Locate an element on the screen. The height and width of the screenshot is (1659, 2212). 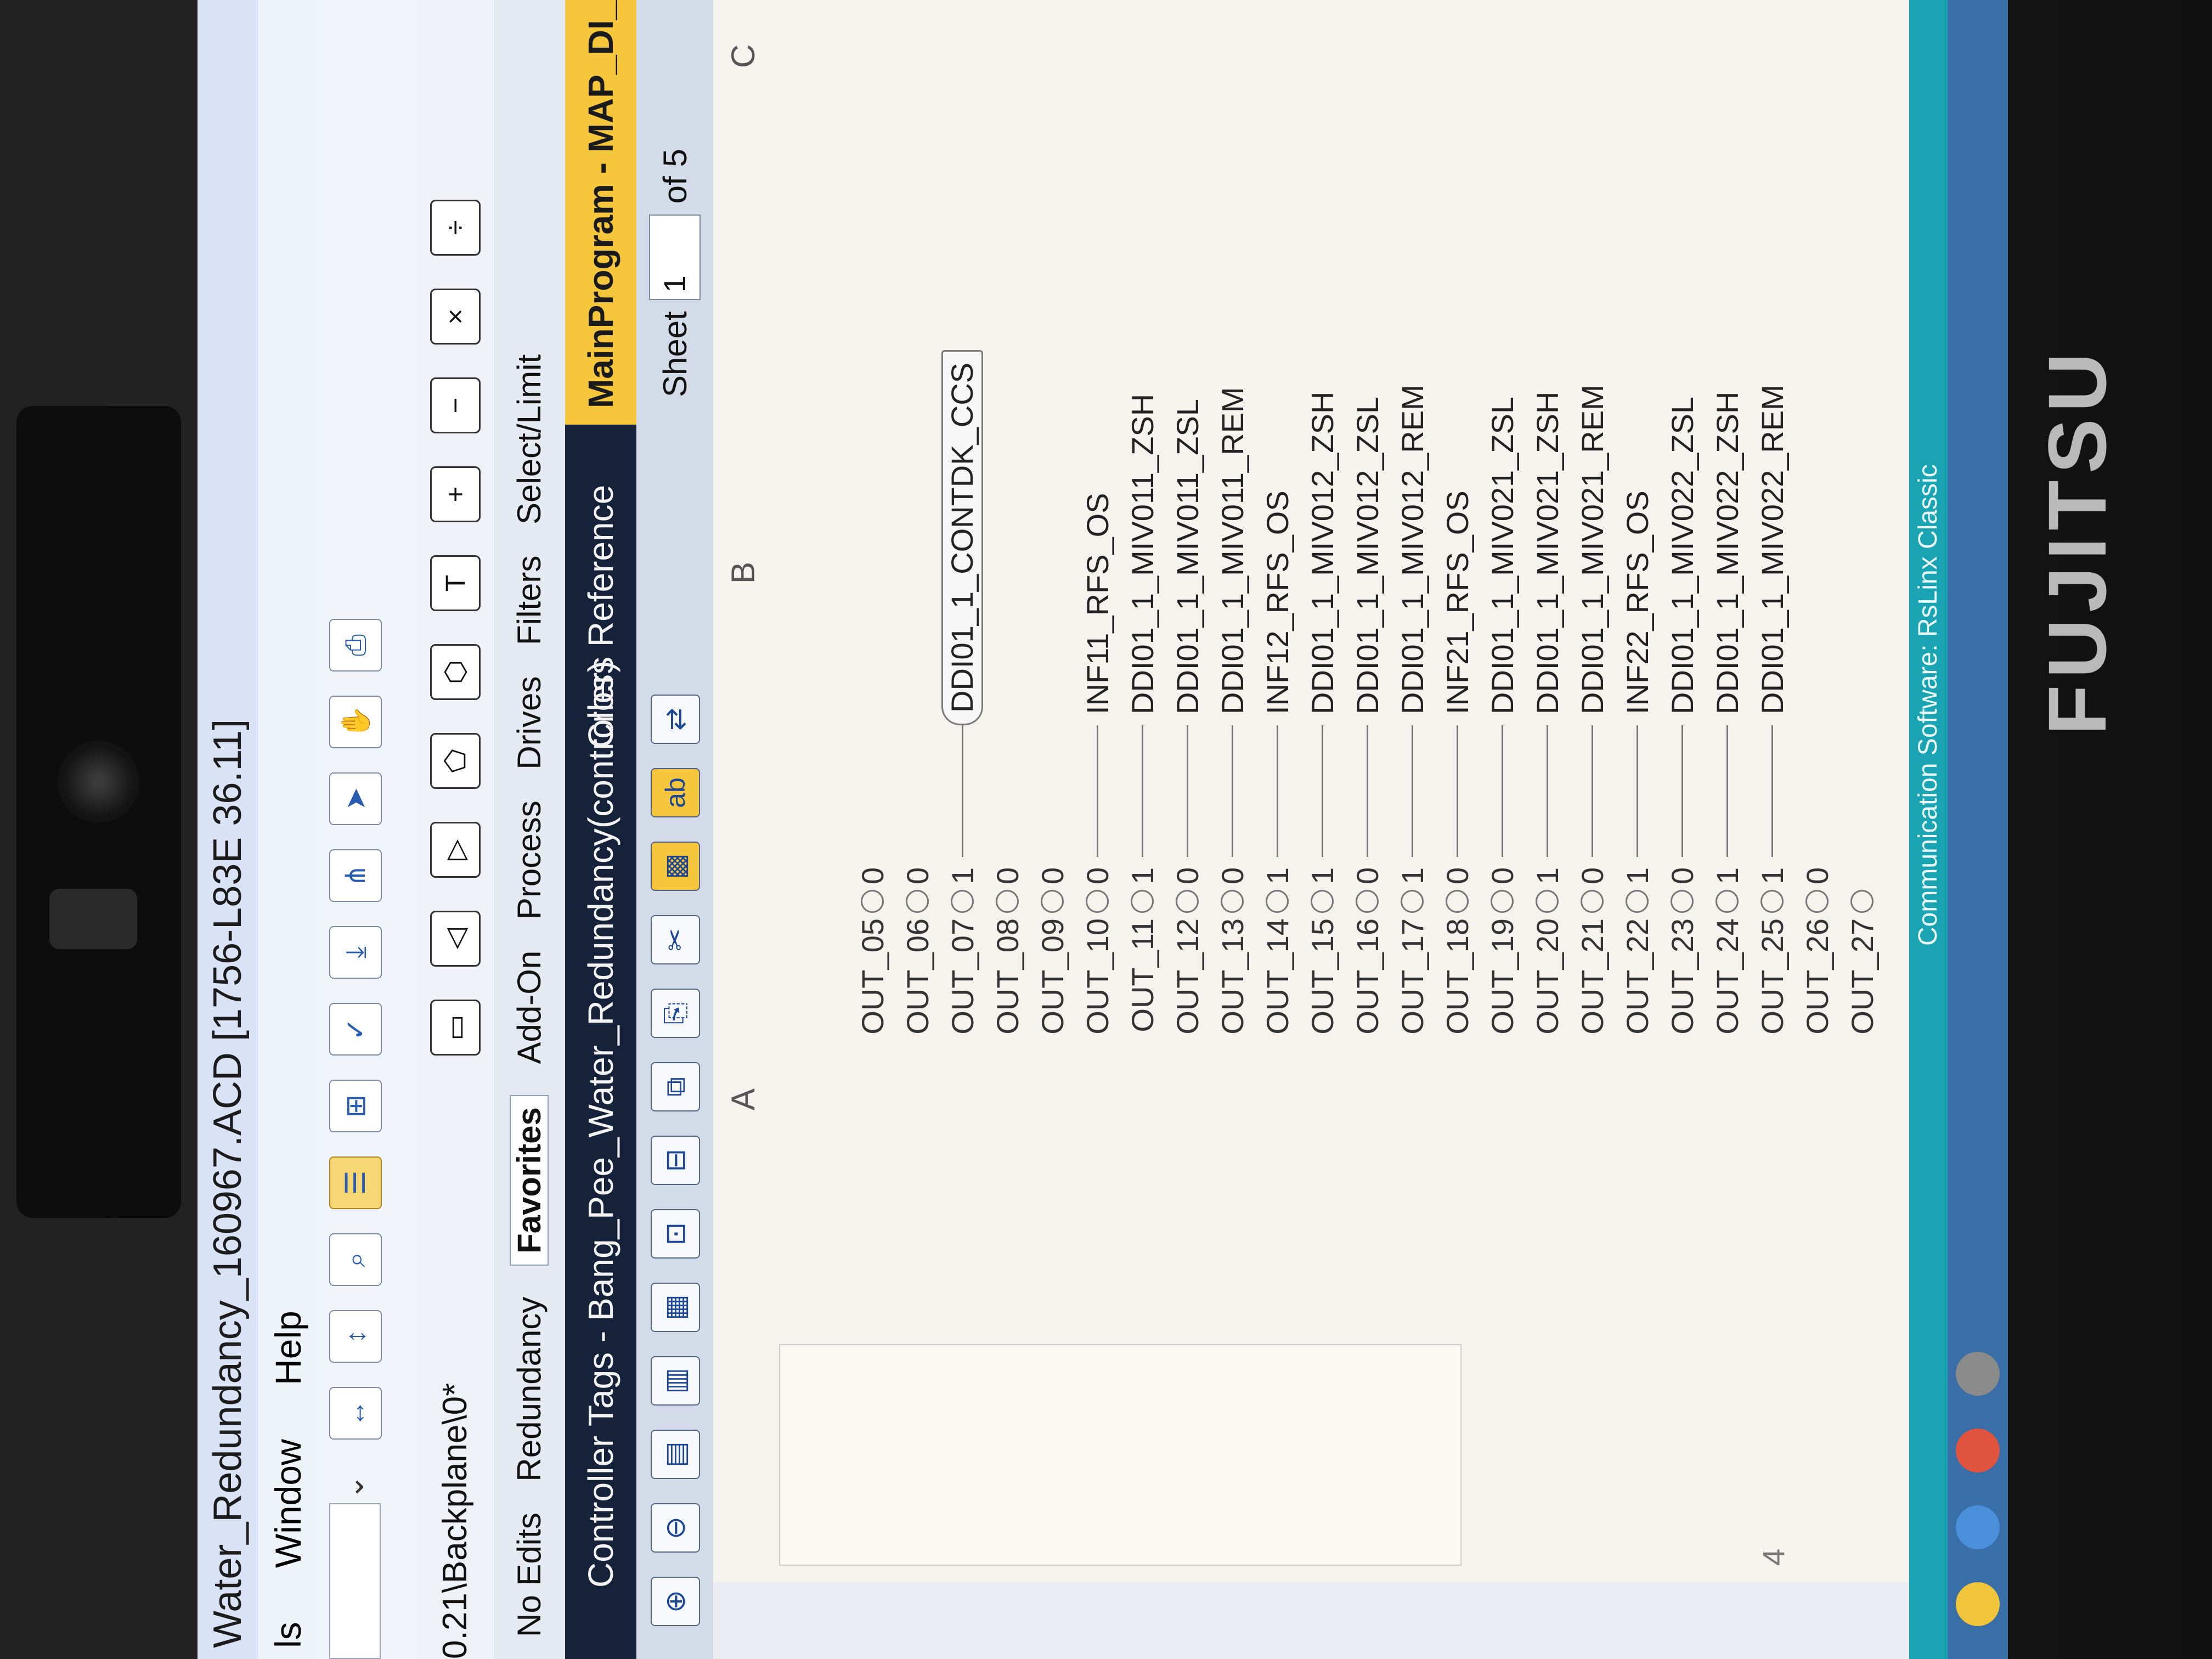
table-row: OUT_16 0 DDI01_1_MIV012_ZSL is located at coordinates (1367, 721).